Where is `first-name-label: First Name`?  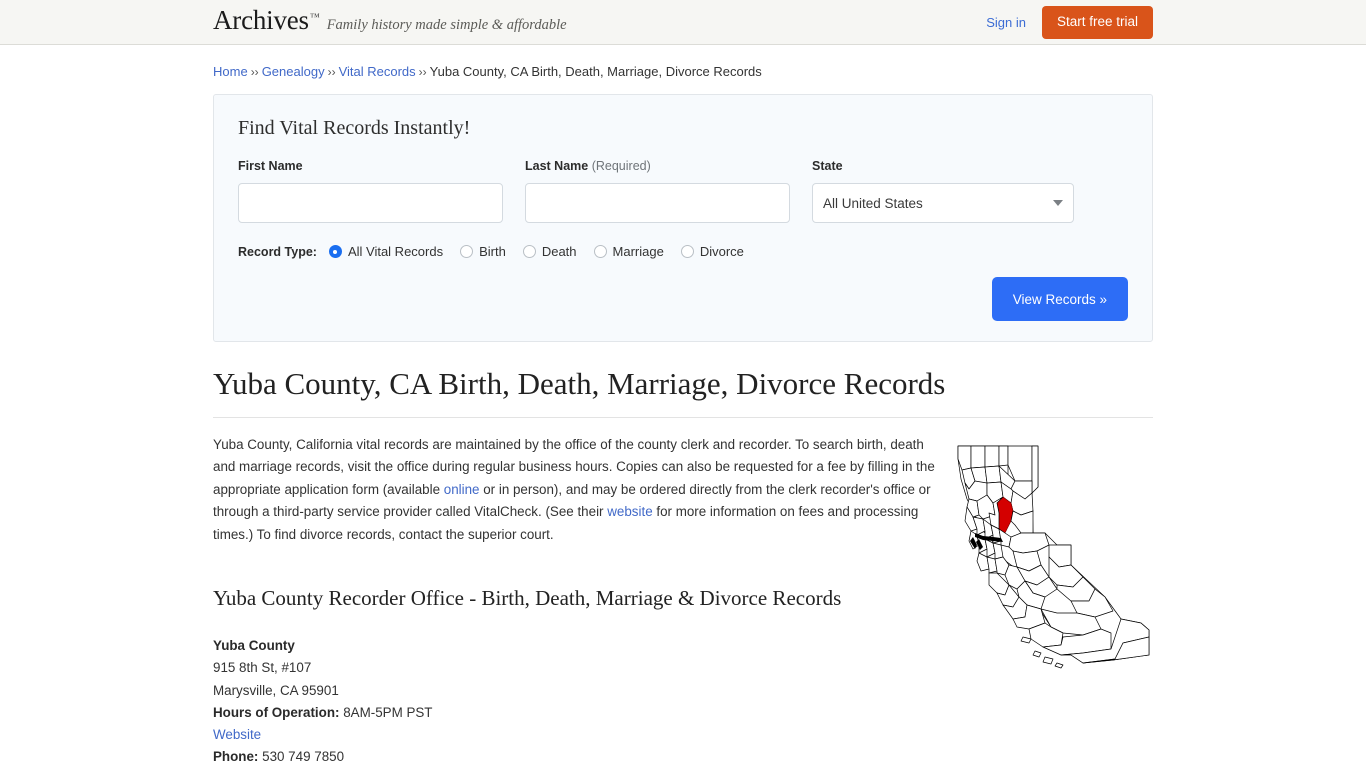 first-name-label: First Name is located at coordinates (270, 166).